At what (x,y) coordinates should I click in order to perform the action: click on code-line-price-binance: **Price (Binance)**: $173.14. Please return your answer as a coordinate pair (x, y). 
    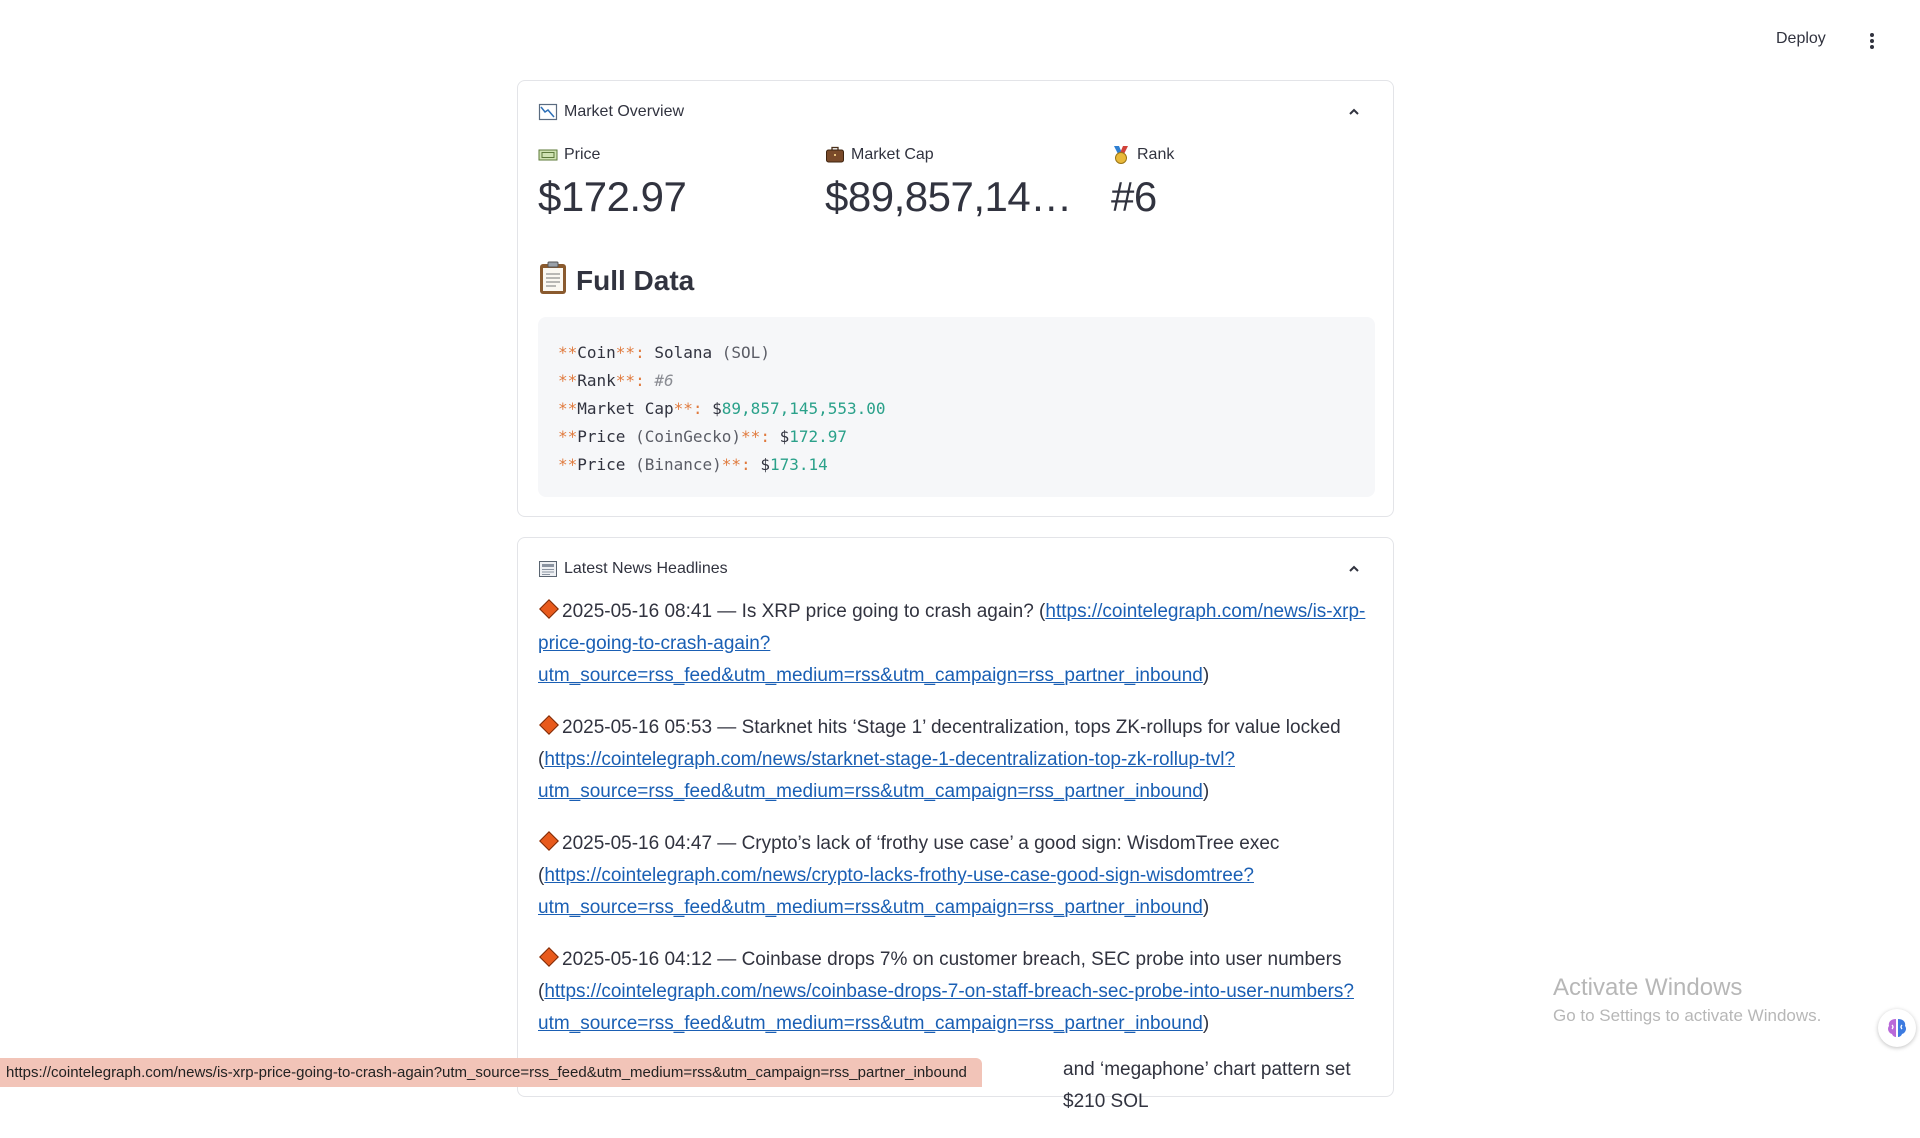
    Looking at the image, I should click on (693, 464).